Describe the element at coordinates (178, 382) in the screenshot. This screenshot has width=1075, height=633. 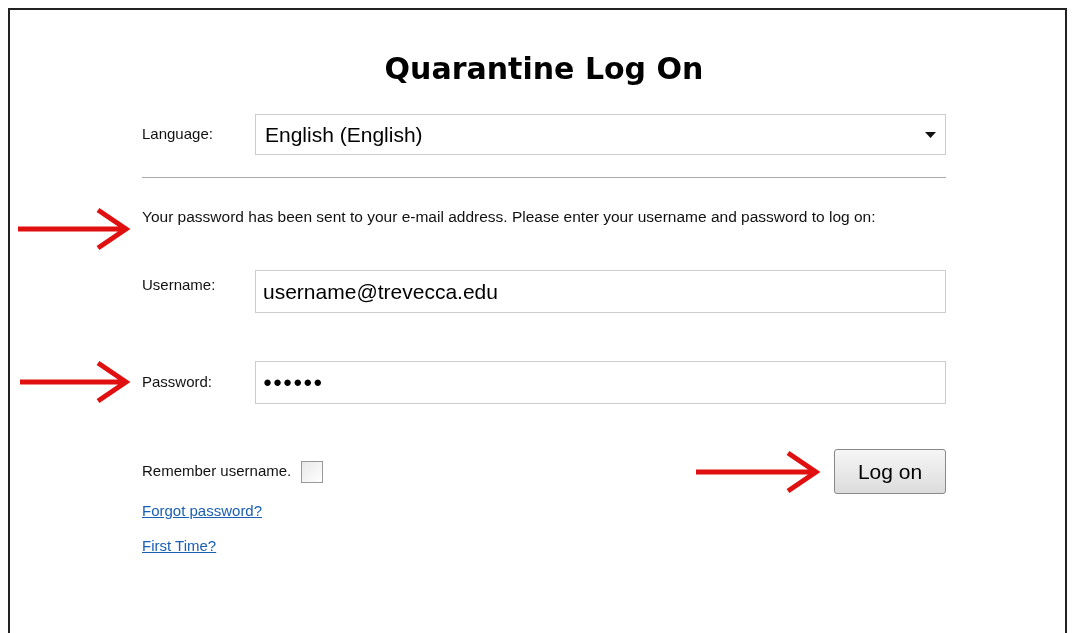
I see `password-label: Password:` at that location.